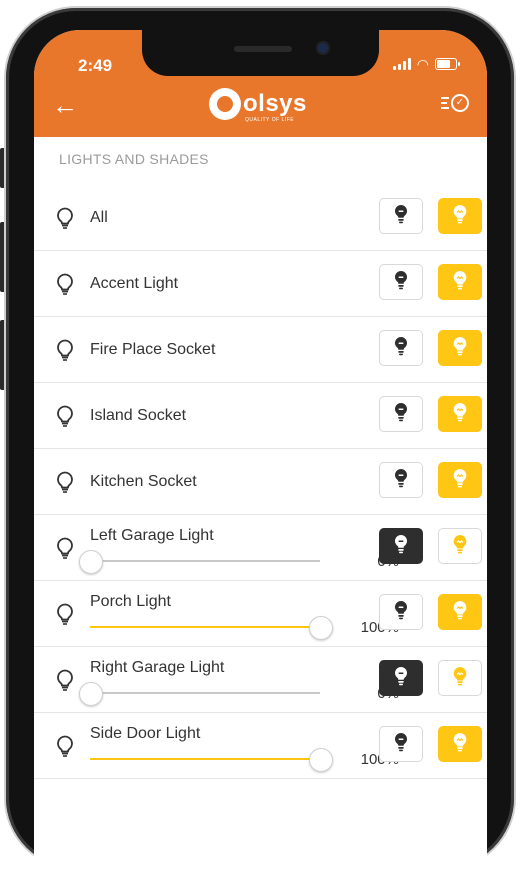  What do you see at coordinates (260, 680) in the screenshot?
I see `light-row: Right Garage Light0%` at bounding box center [260, 680].